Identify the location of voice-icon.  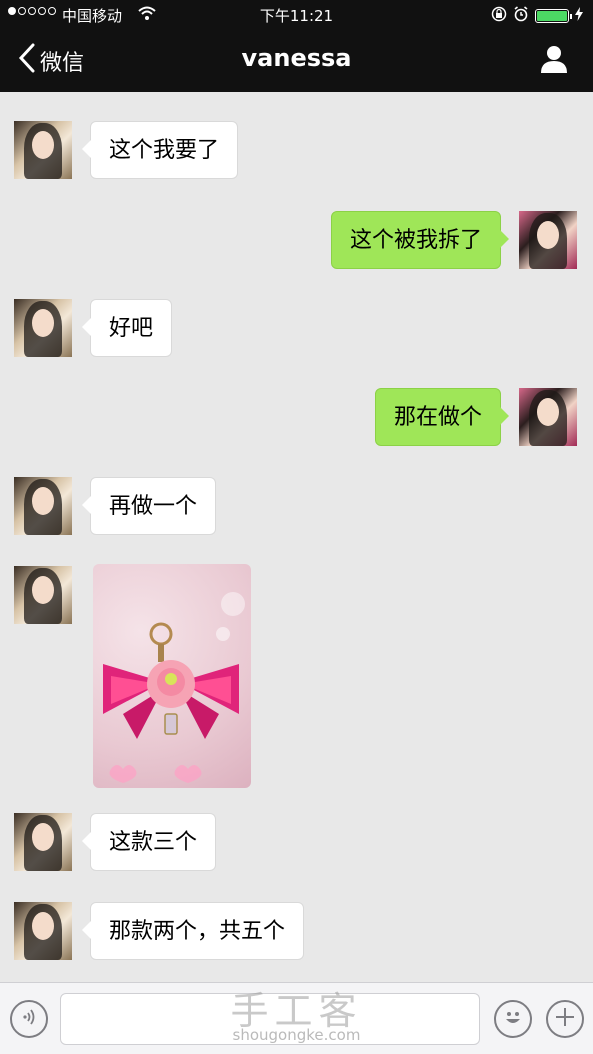
(29, 1019).